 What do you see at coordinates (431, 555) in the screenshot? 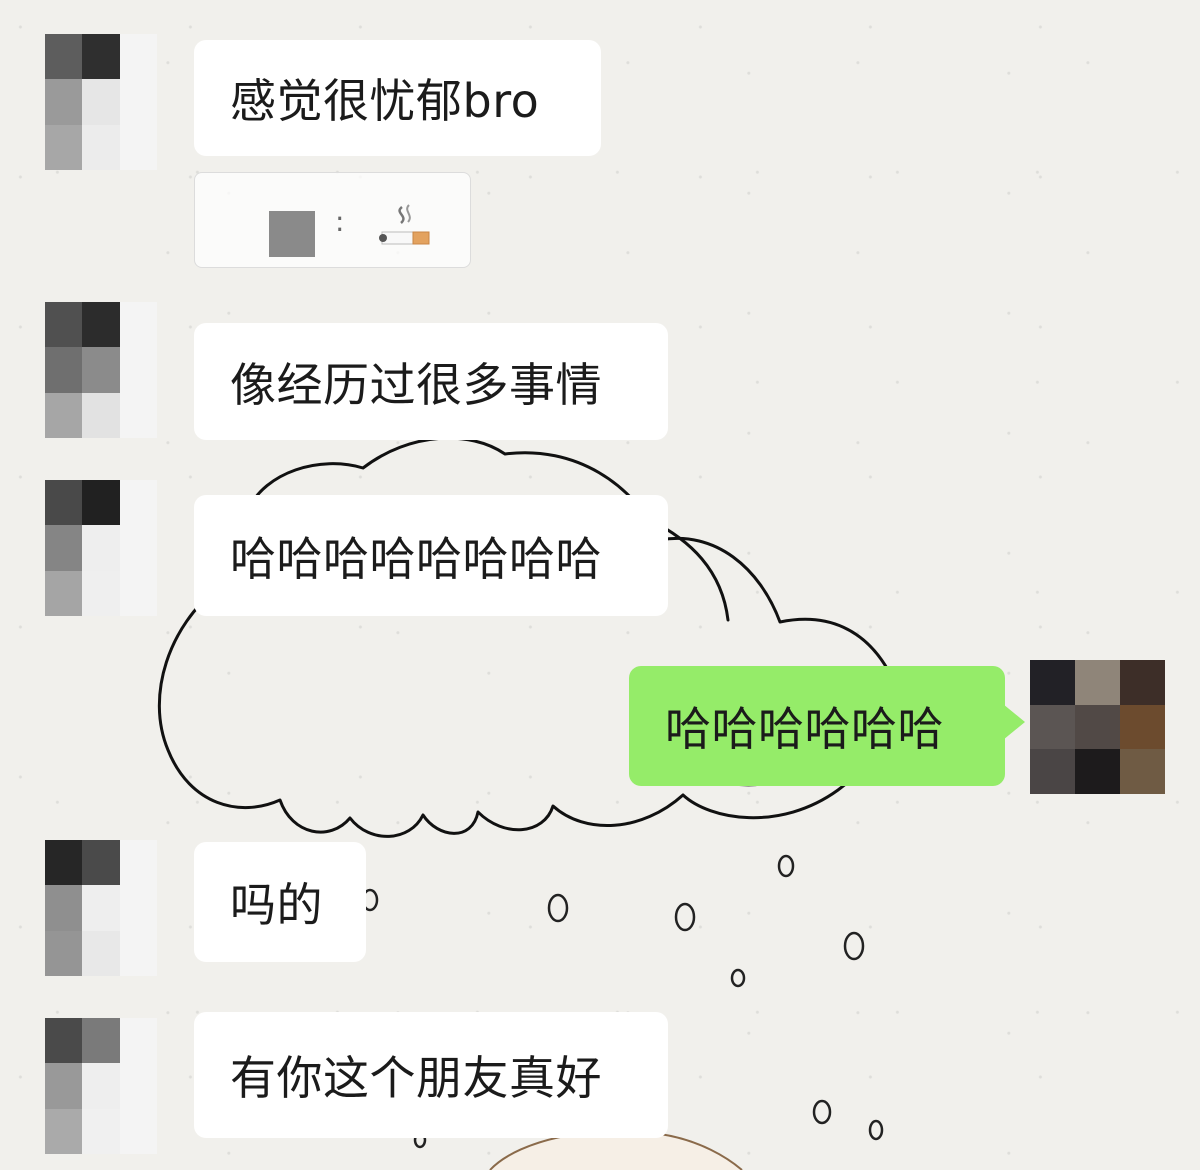
I see `message-bubble: 哈哈哈哈哈哈哈哈` at bounding box center [431, 555].